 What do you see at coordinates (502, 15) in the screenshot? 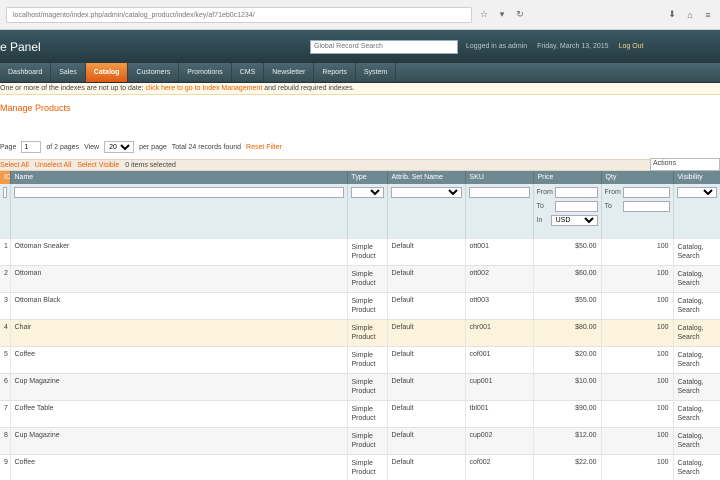
I see `dropdown-icon: ▾` at bounding box center [502, 15].